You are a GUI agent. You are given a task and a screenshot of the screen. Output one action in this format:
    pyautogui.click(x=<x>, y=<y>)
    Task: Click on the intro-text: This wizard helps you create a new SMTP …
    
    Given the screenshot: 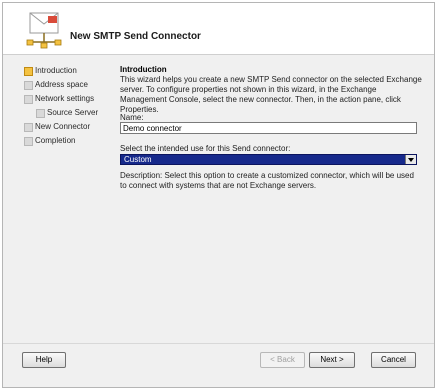 What is the action you would take?
    pyautogui.click(x=271, y=94)
    